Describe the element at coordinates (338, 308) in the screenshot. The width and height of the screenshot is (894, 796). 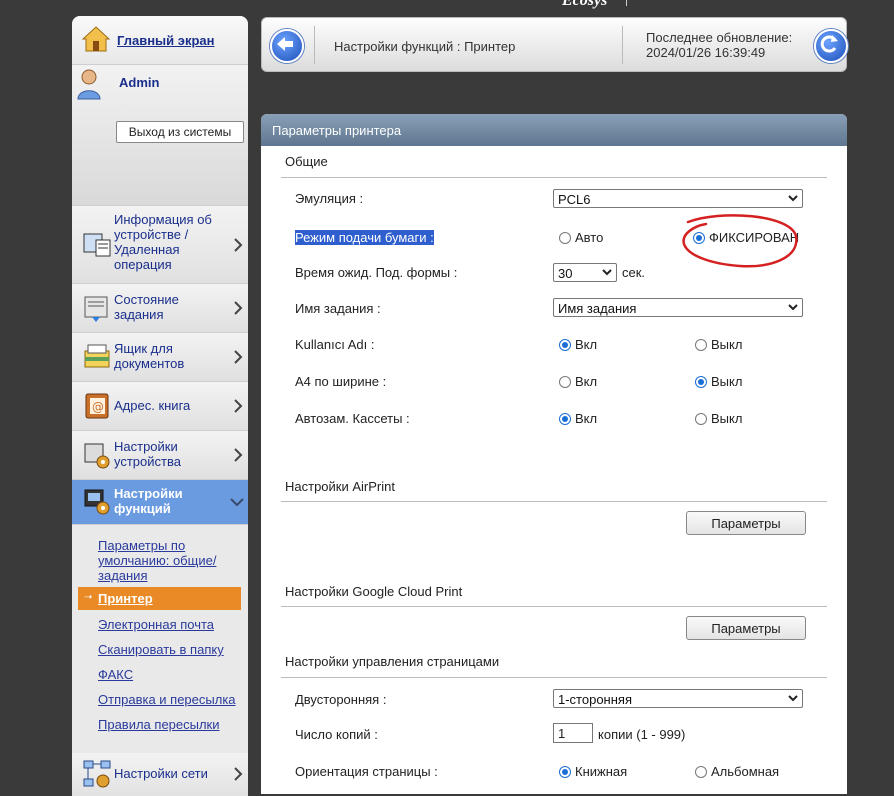
I see `job-name-label: Имя задания :` at that location.